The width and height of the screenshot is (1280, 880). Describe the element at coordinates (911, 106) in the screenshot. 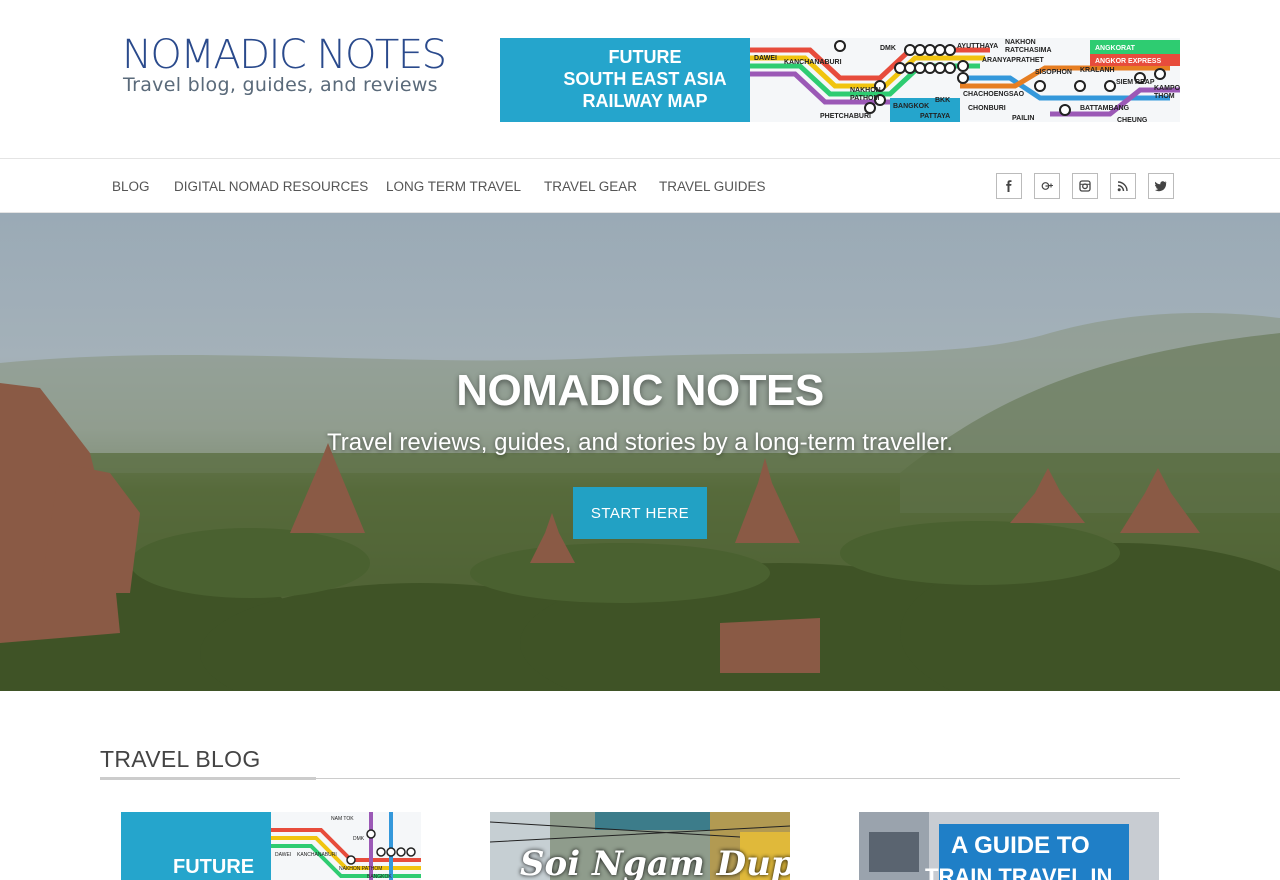

I see `svg-text: BANGKOK` at that location.